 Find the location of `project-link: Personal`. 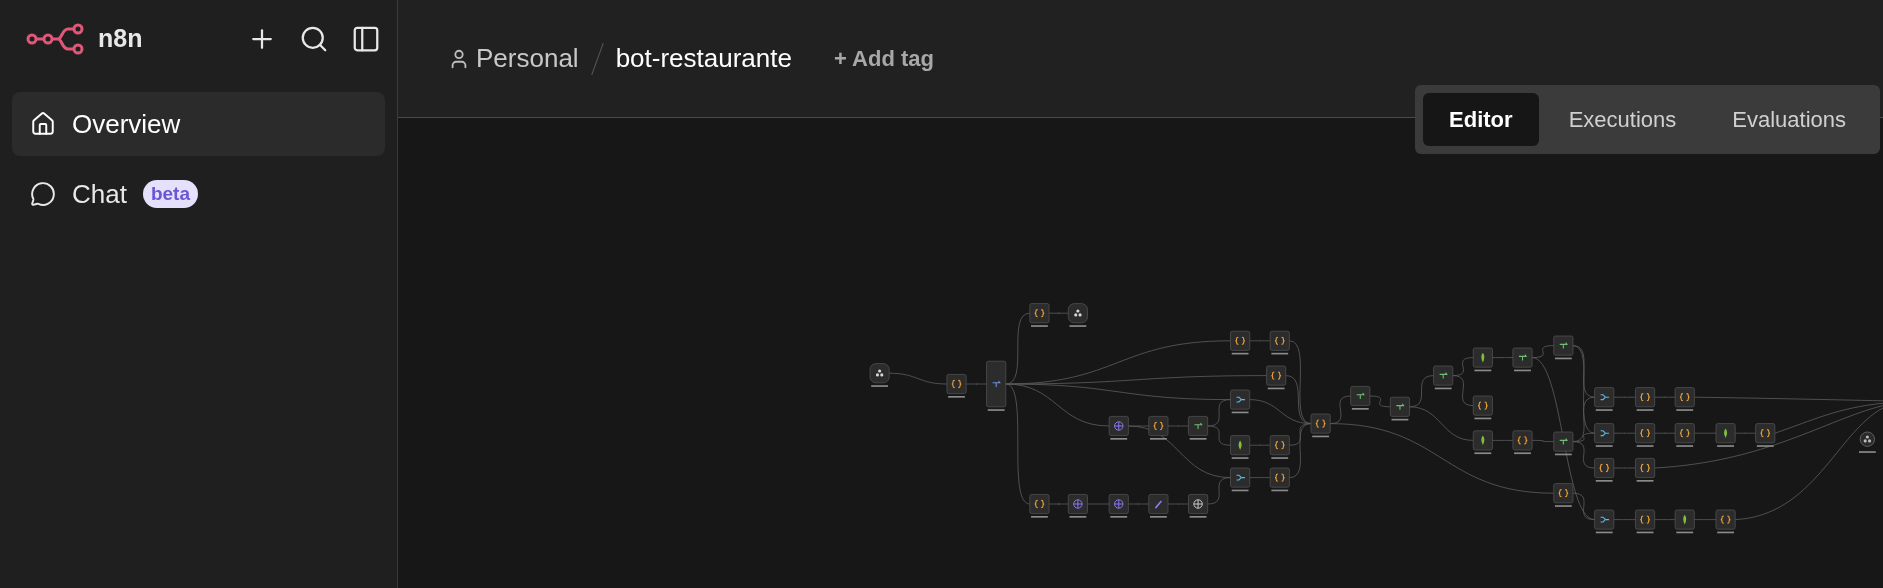

project-link: Personal is located at coordinates (527, 58).